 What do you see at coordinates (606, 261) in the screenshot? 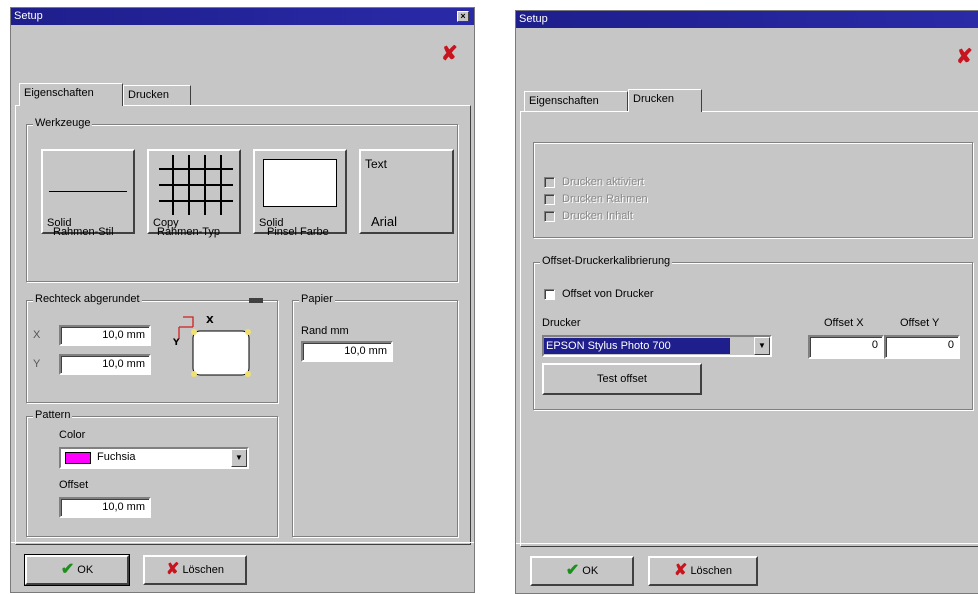
I see `offset-calibration-legend: Offset-Druckerkalibrierung` at bounding box center [606, 261].